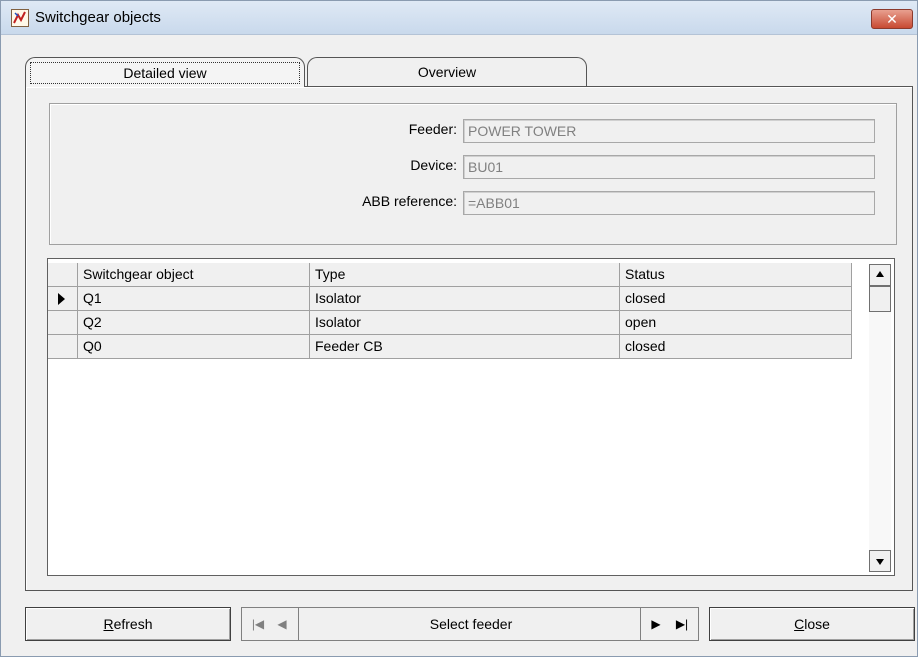  What do you see at coordinates (669, 131) in the screenshot?
I see `feeder-field: POWER TOWER` at bounding box center [669, 131].